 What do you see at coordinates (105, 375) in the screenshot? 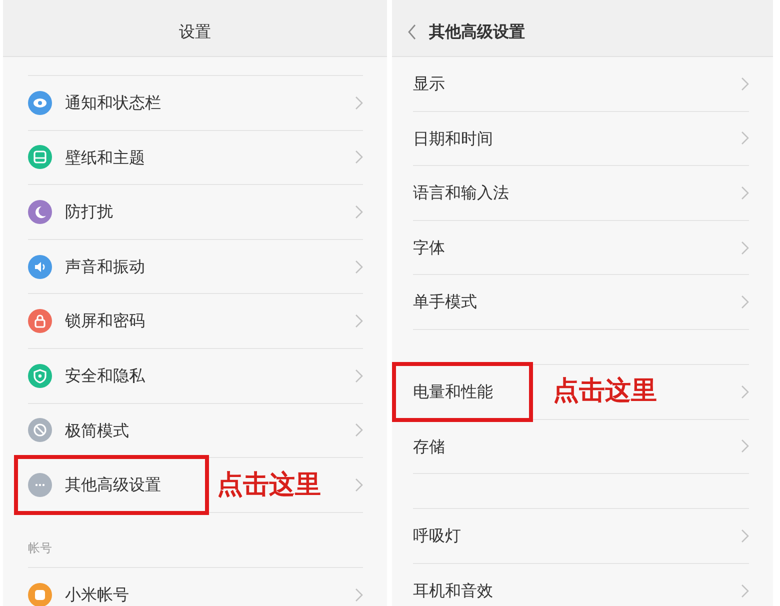
I see `setting-label: 安全和隐私` at bounding box center [105, 375].